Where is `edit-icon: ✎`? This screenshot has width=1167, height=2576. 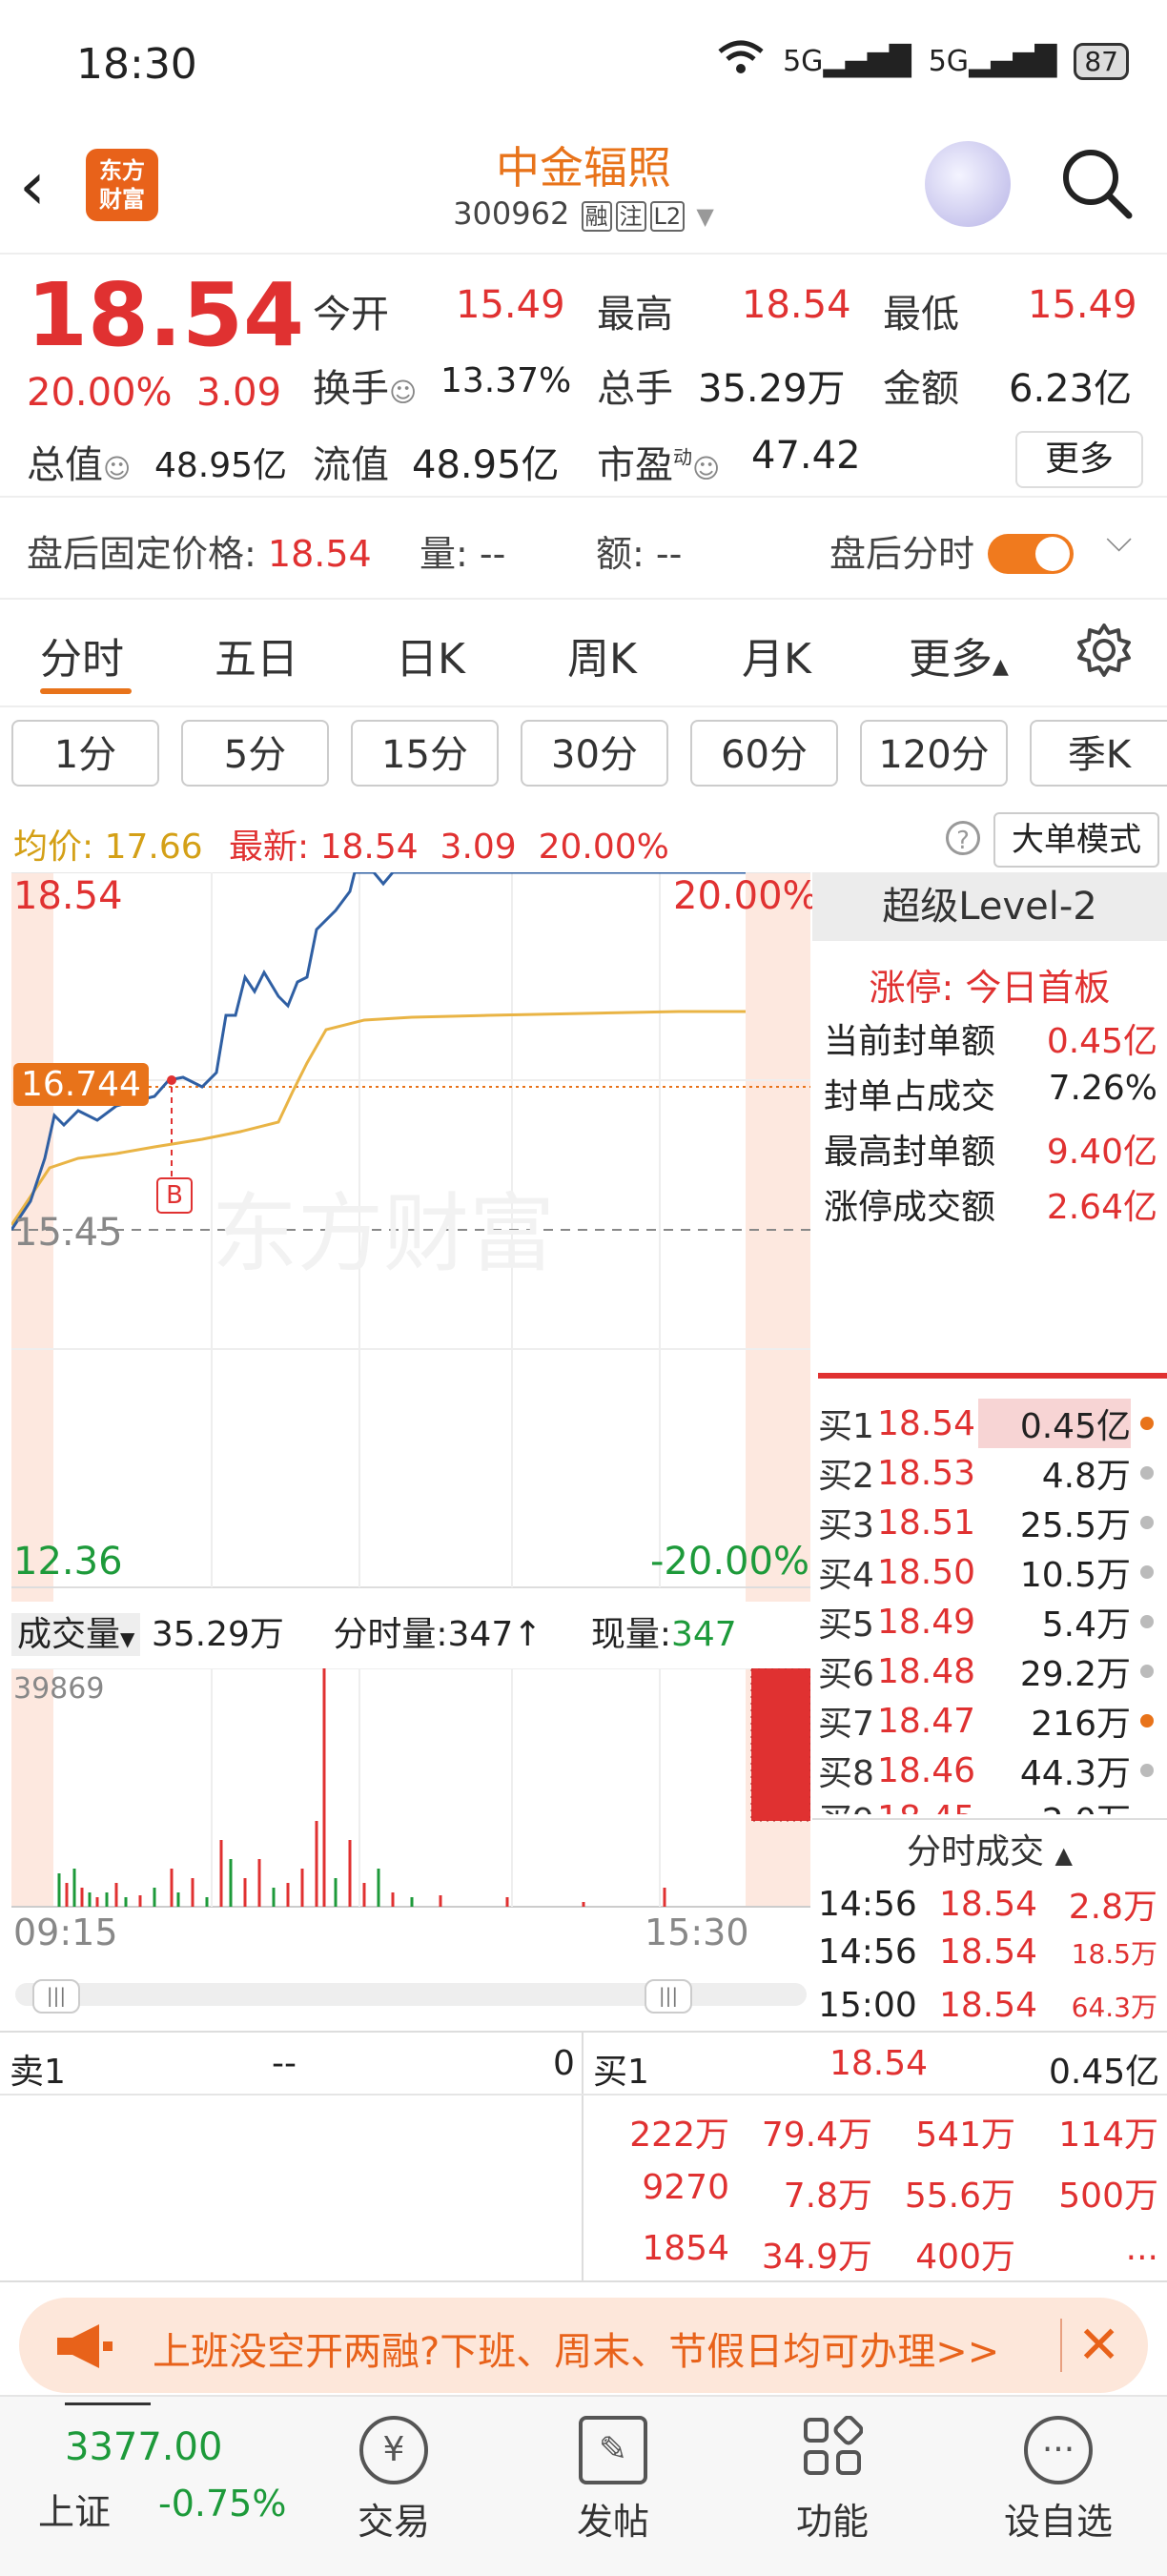 edit-icon: ✎ is located at coordinates (613, 2450).